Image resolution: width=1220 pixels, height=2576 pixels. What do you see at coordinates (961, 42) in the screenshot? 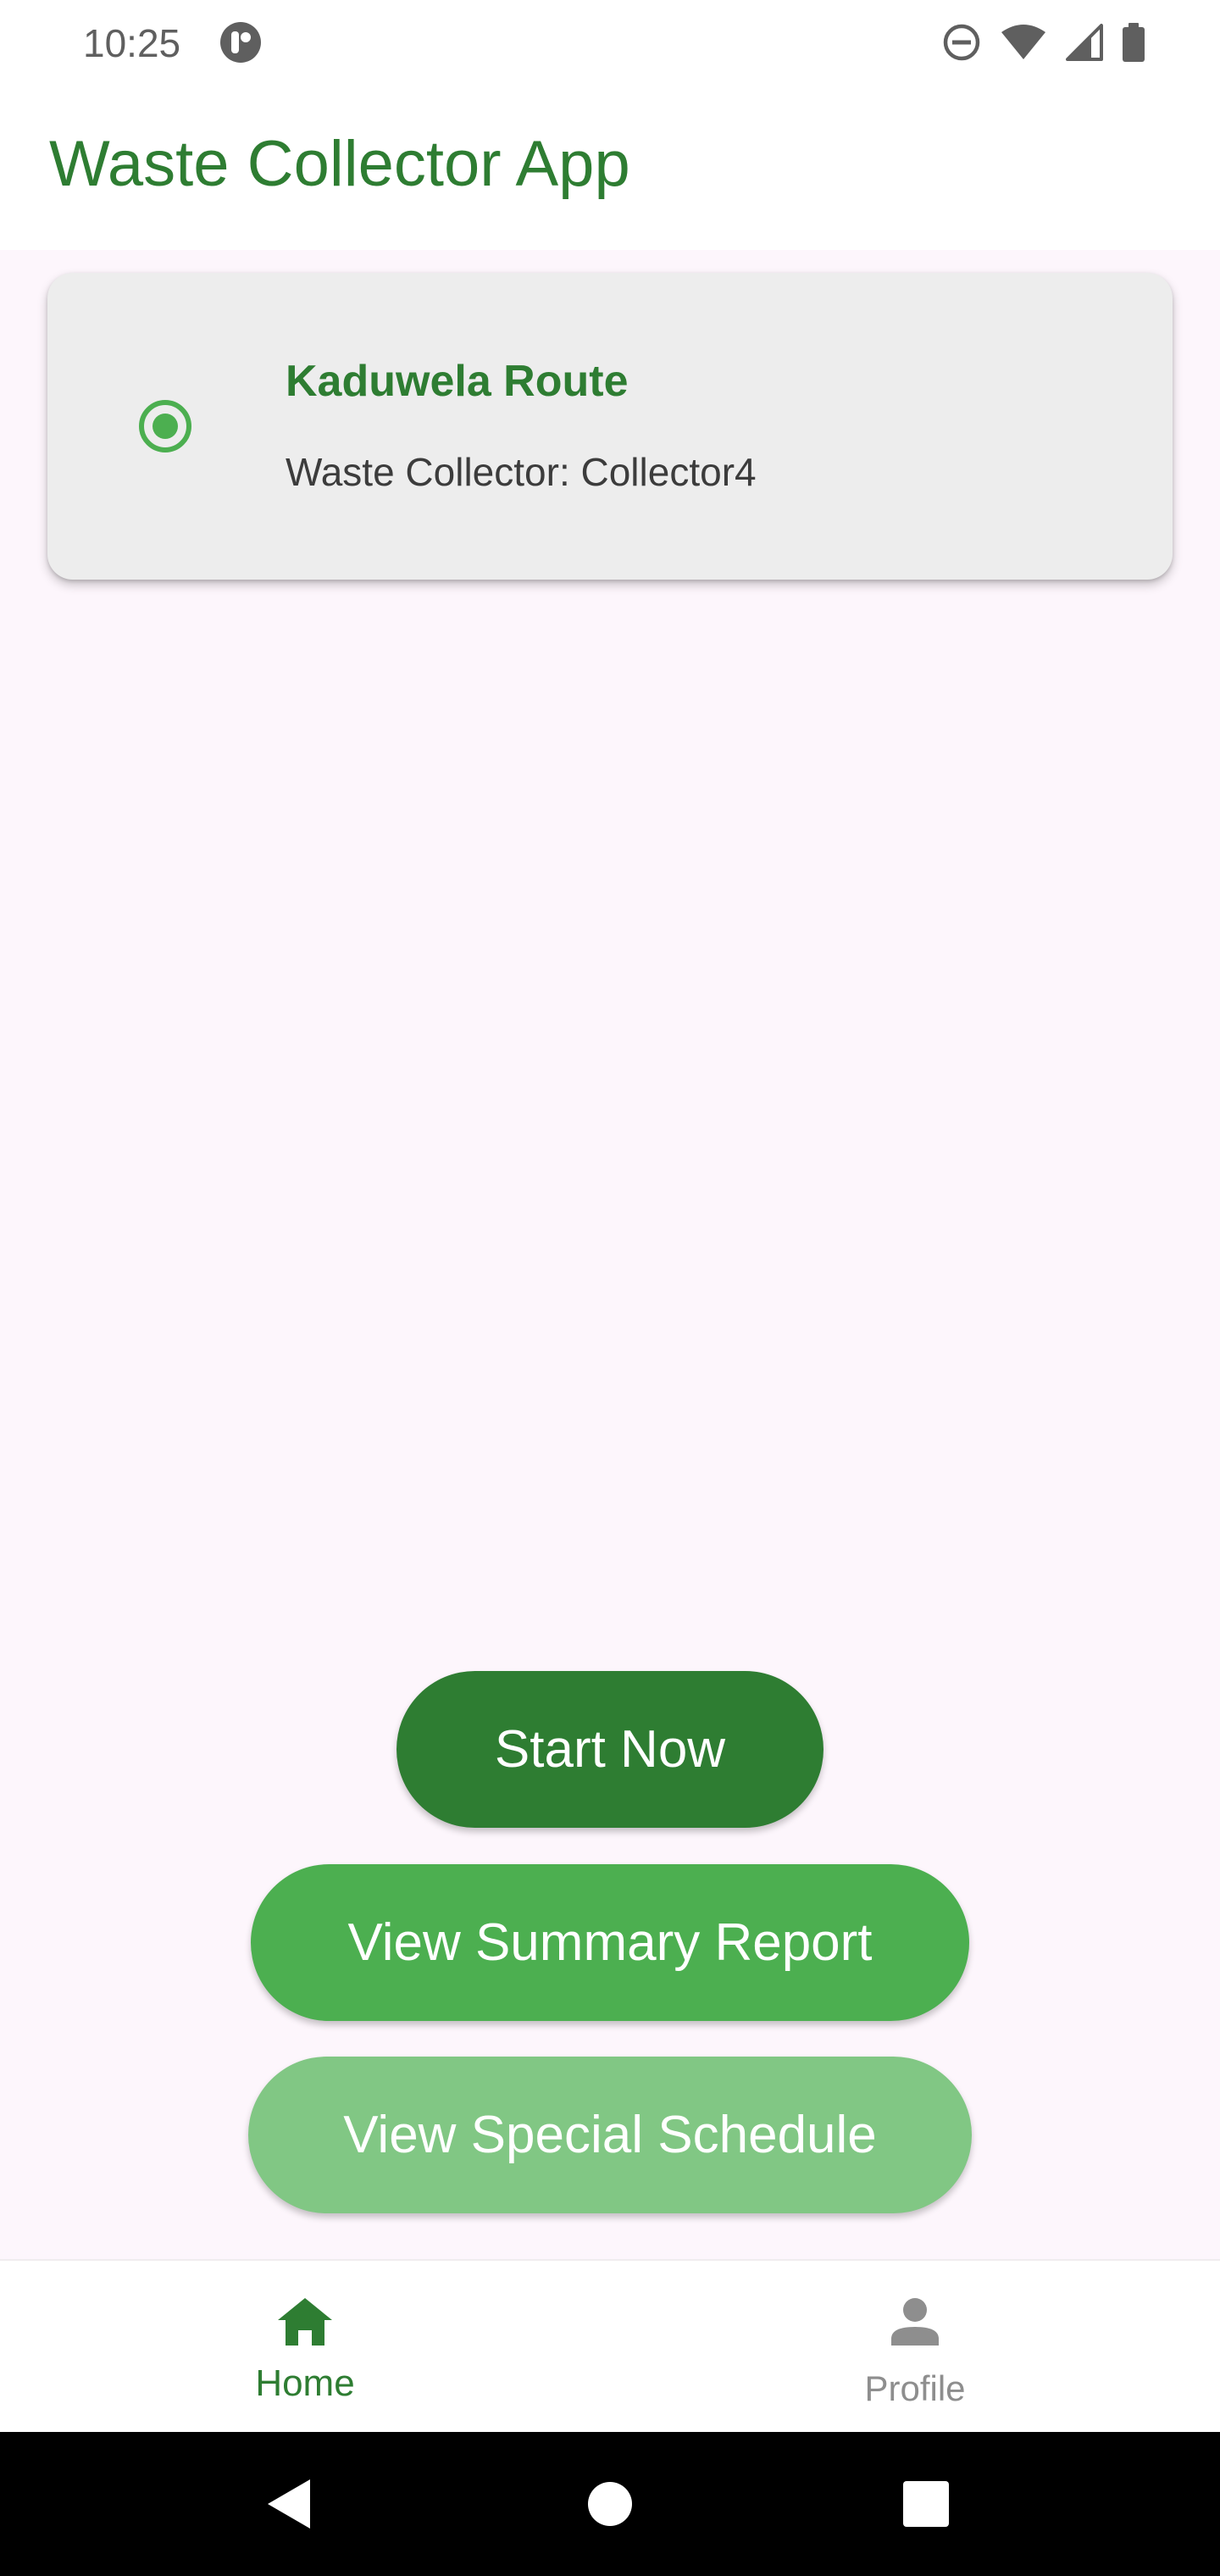
I see `do-not-disturb-icon` at bounding box center [961, 42].